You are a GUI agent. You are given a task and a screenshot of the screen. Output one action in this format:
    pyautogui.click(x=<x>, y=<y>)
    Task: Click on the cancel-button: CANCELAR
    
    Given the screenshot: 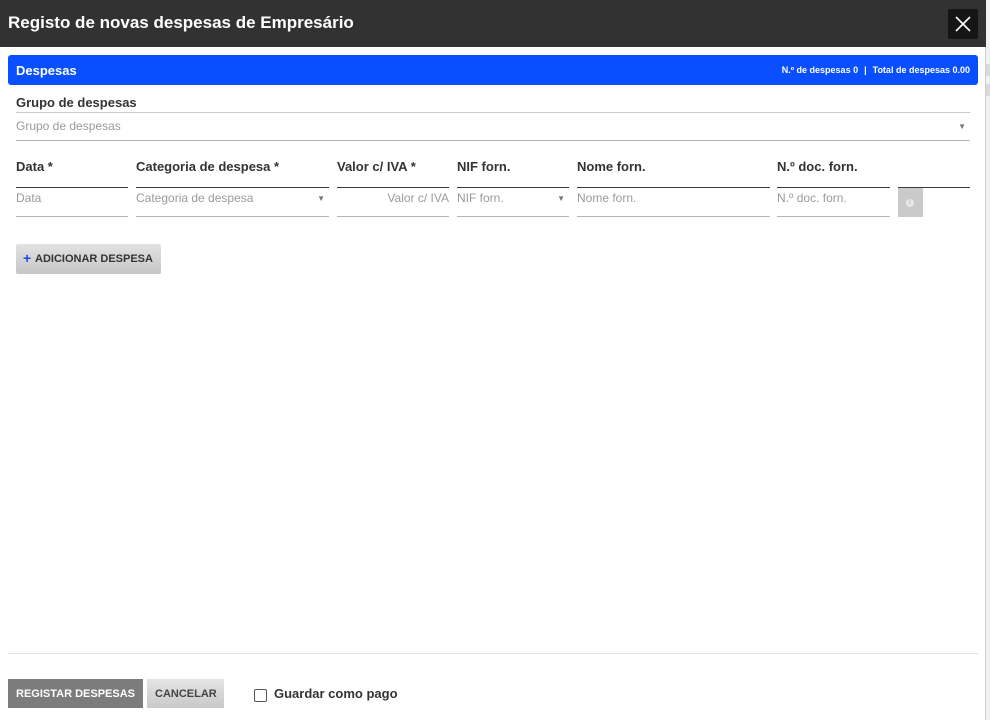 What is the action you would take?
    pyautogui.click(x=185, y=693)
    